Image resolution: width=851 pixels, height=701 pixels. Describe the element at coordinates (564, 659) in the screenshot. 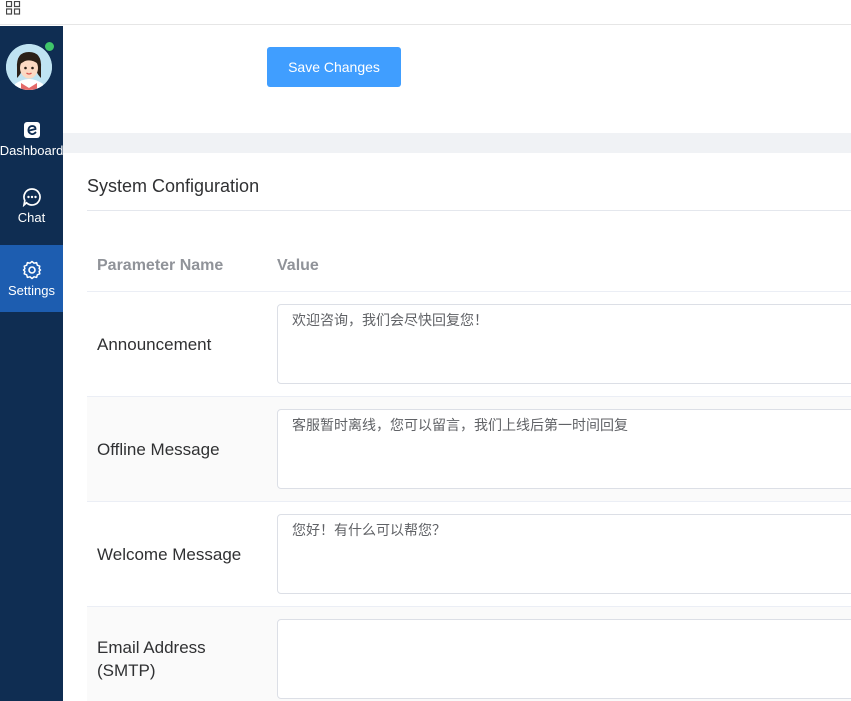

I see `smtp-email-textarea` at that location.